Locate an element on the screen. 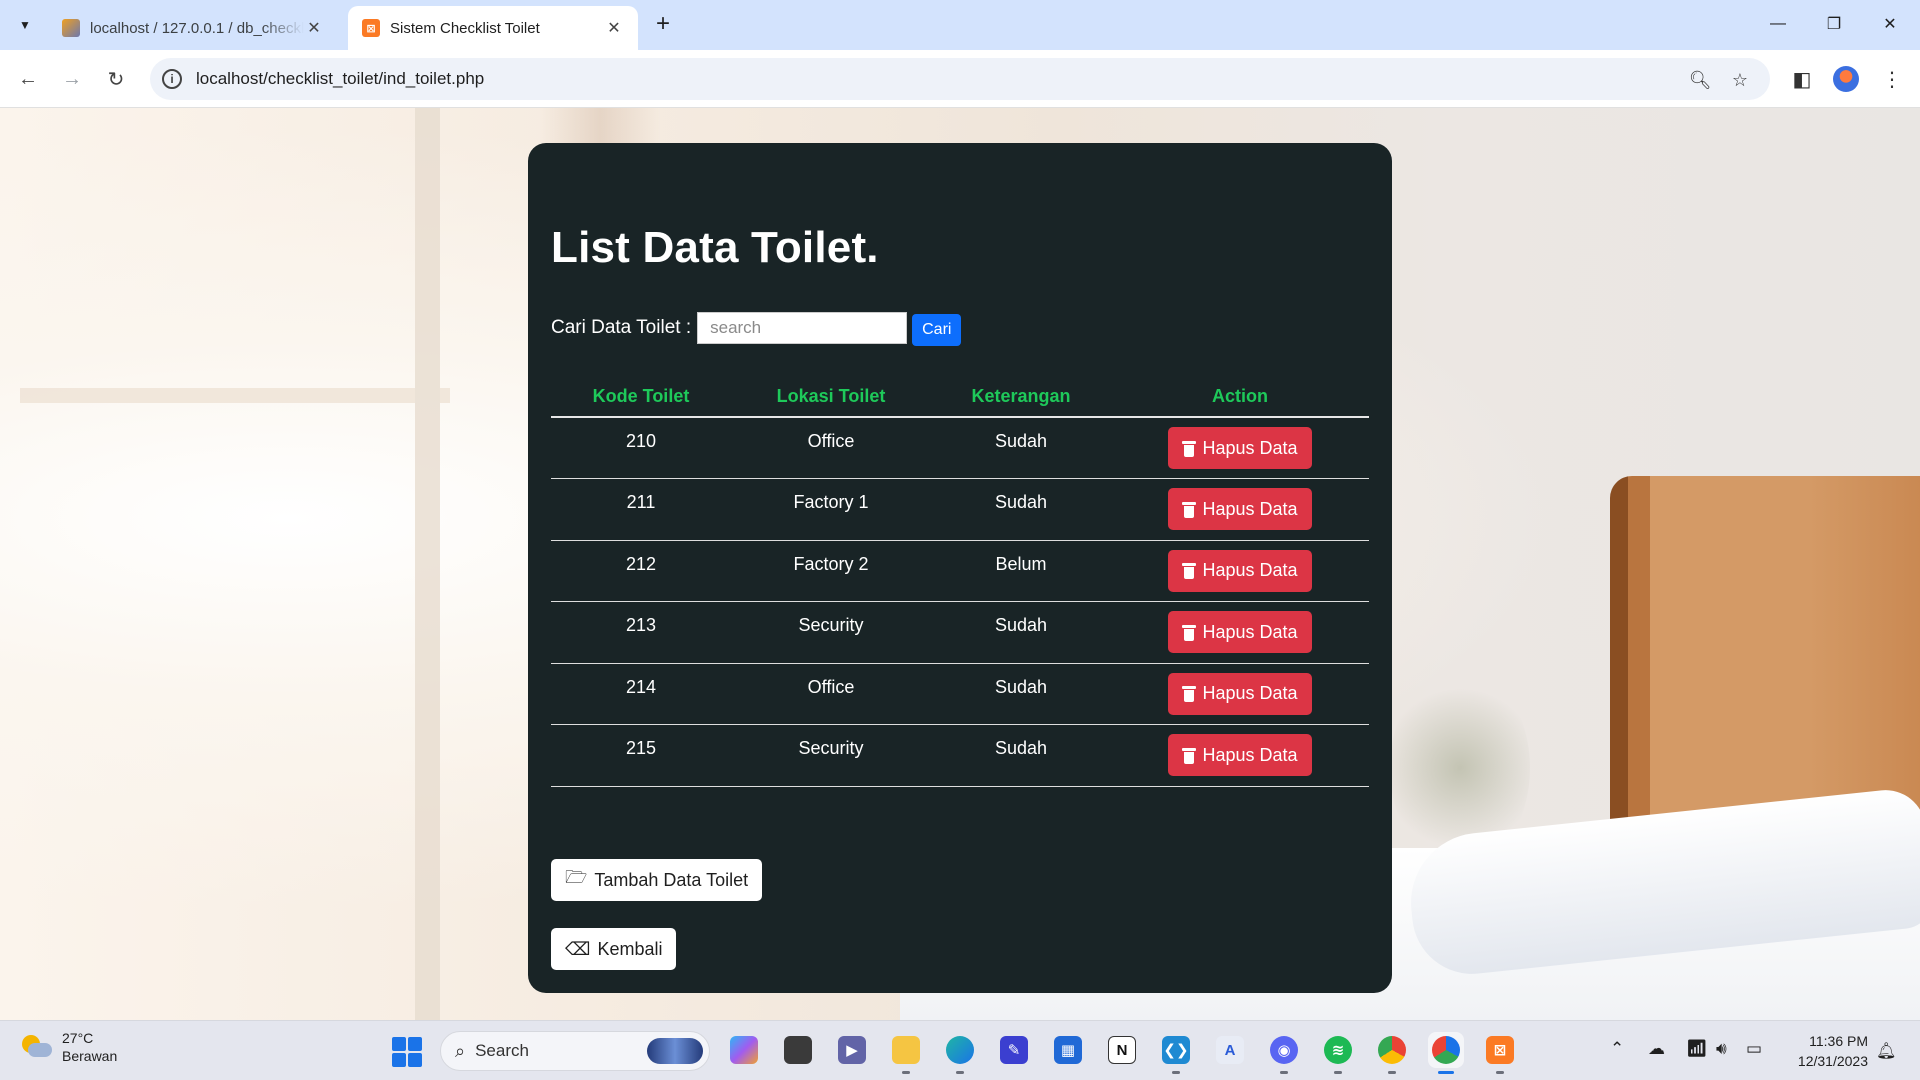  search-icon: ⌕ is located at coordinates (460, 1050).